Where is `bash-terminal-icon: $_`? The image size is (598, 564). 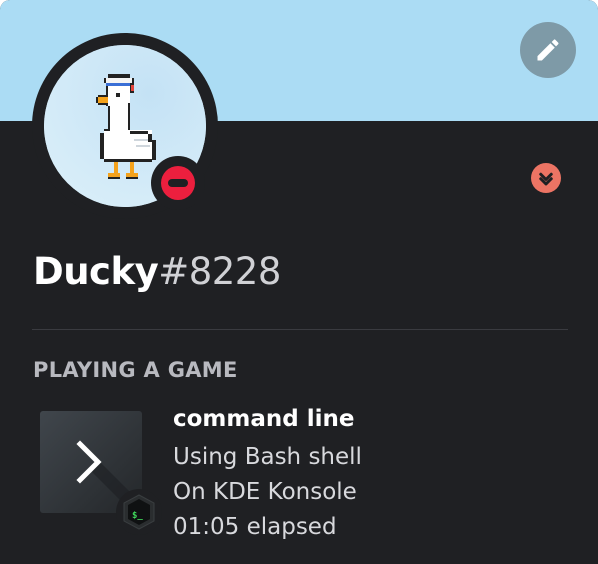 bash-terminal-icon: $_ is located at coordinates (139, 512).